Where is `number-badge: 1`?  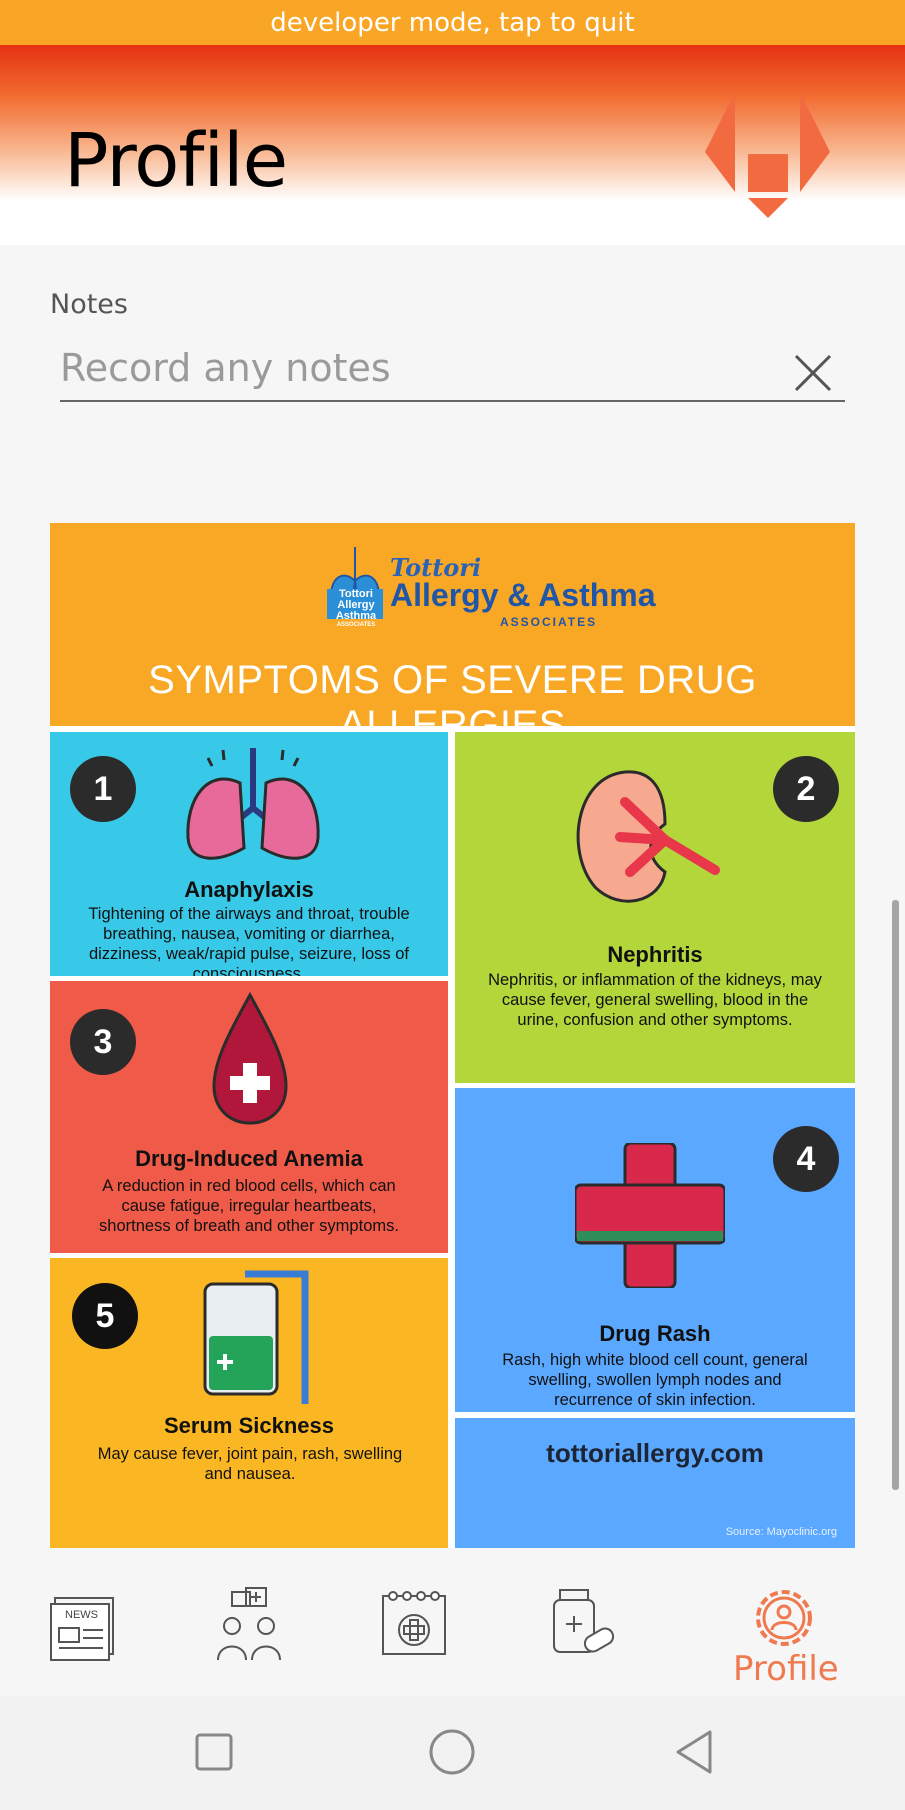
number-badge: 1 is located at coordinates (103, 789).